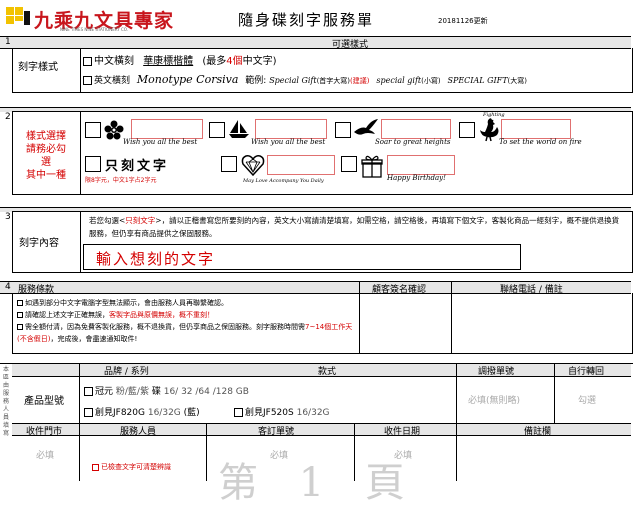  Describe the element at coordinates (291, 129) in the screenshot. I see `style-boat-text-box` at that location.